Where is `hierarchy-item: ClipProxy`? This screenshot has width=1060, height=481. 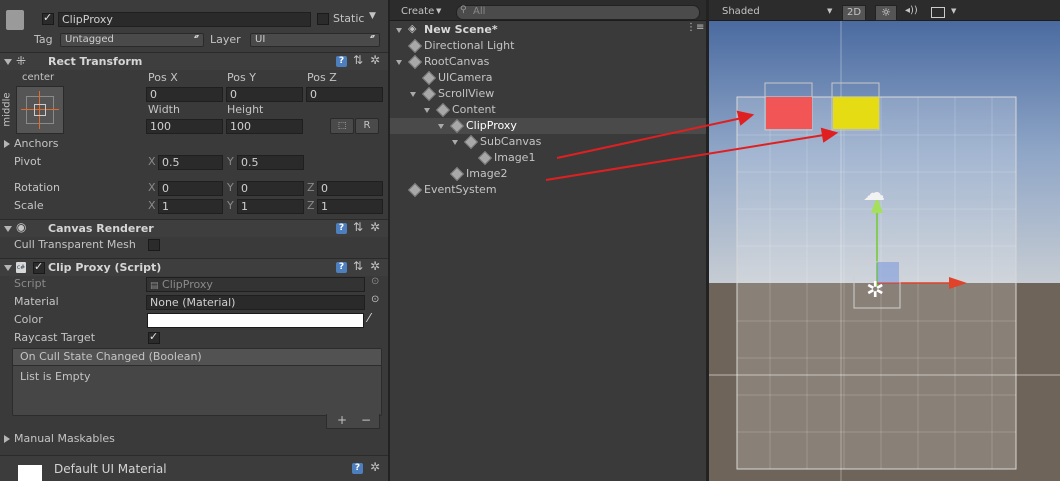
hierarchy-item: ClipProxy is located at coordinates (548, 126).